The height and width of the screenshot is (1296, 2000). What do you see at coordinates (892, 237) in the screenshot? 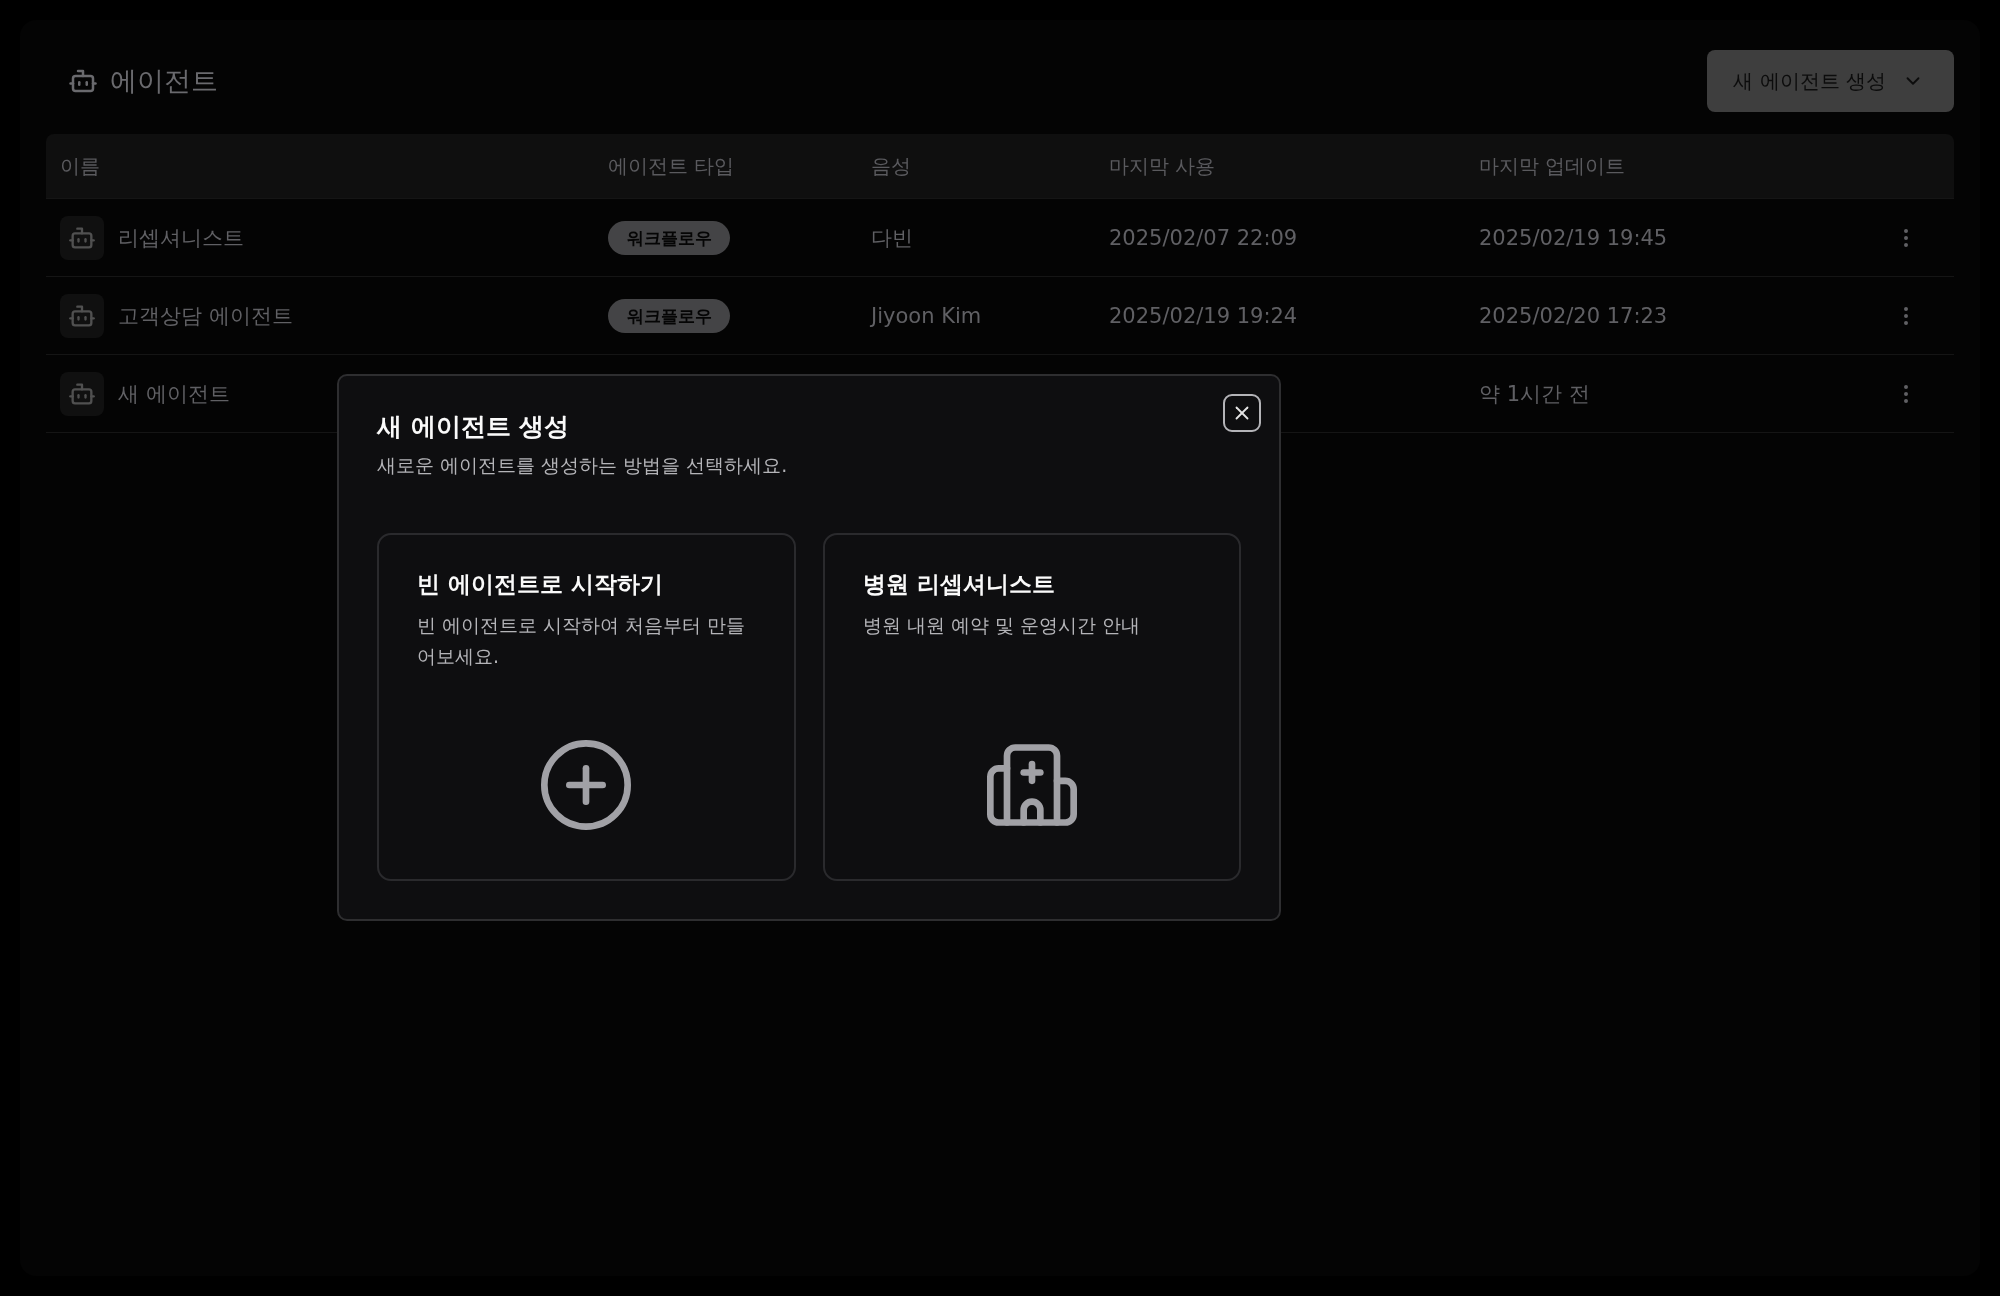
I see `voice-name: 다빈` at bounding box center [892, 237].